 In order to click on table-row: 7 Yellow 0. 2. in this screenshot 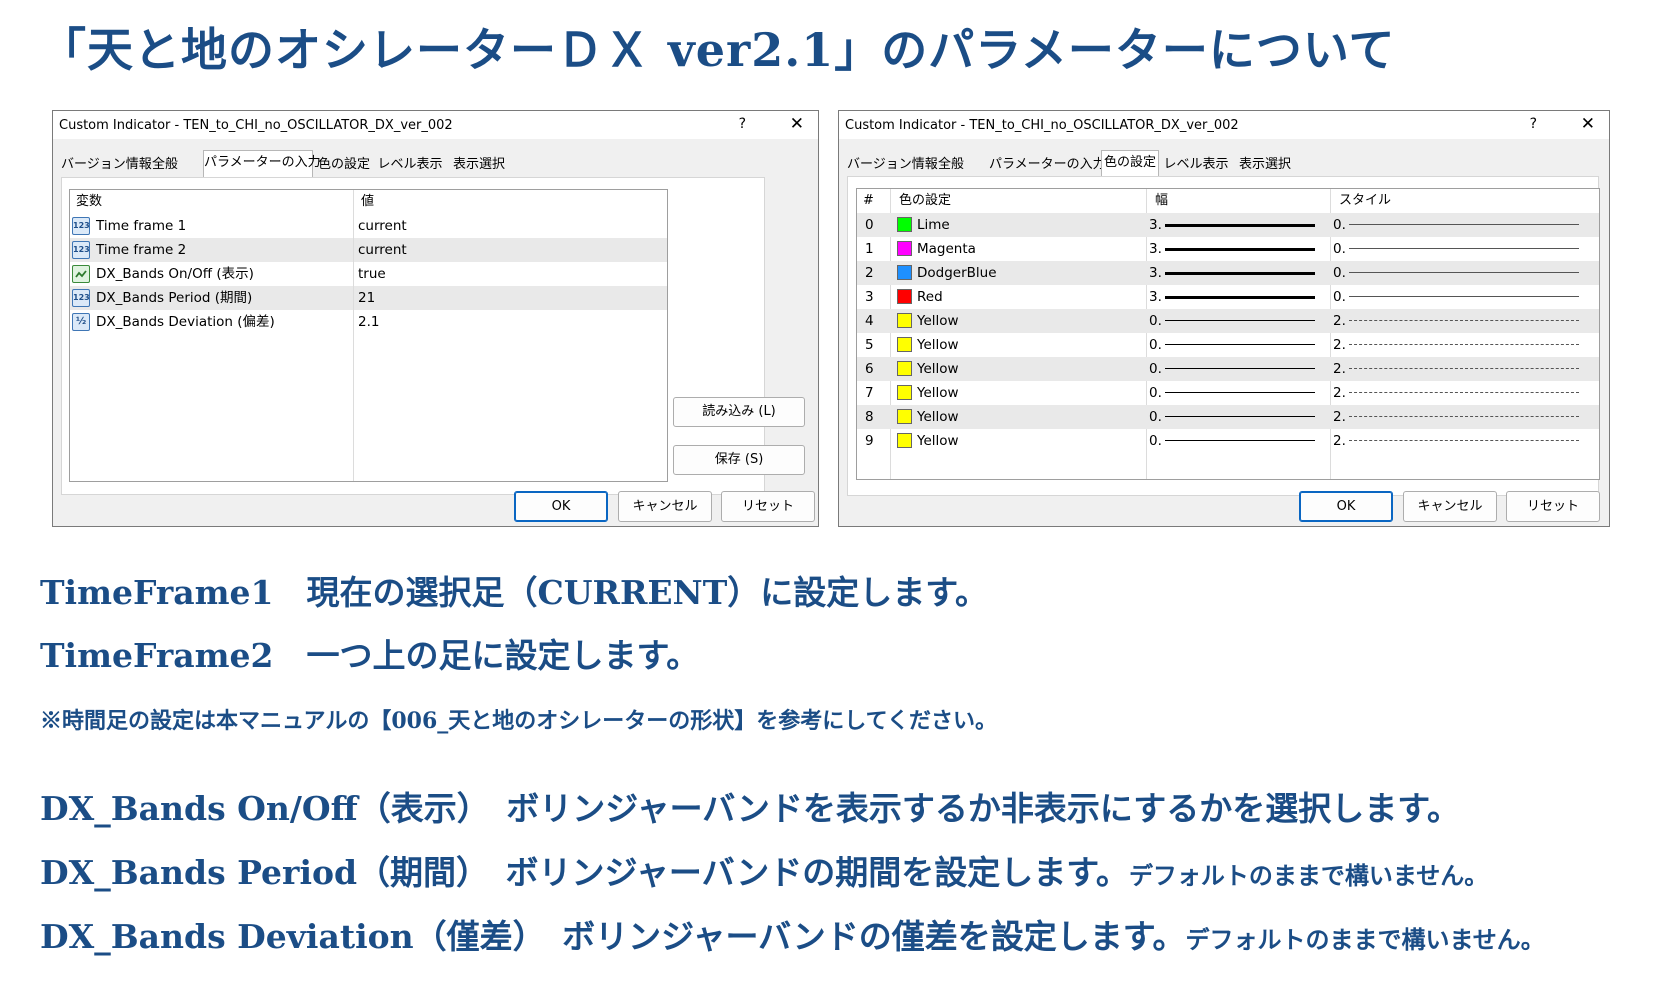, I will do `click(1228, 393)`.